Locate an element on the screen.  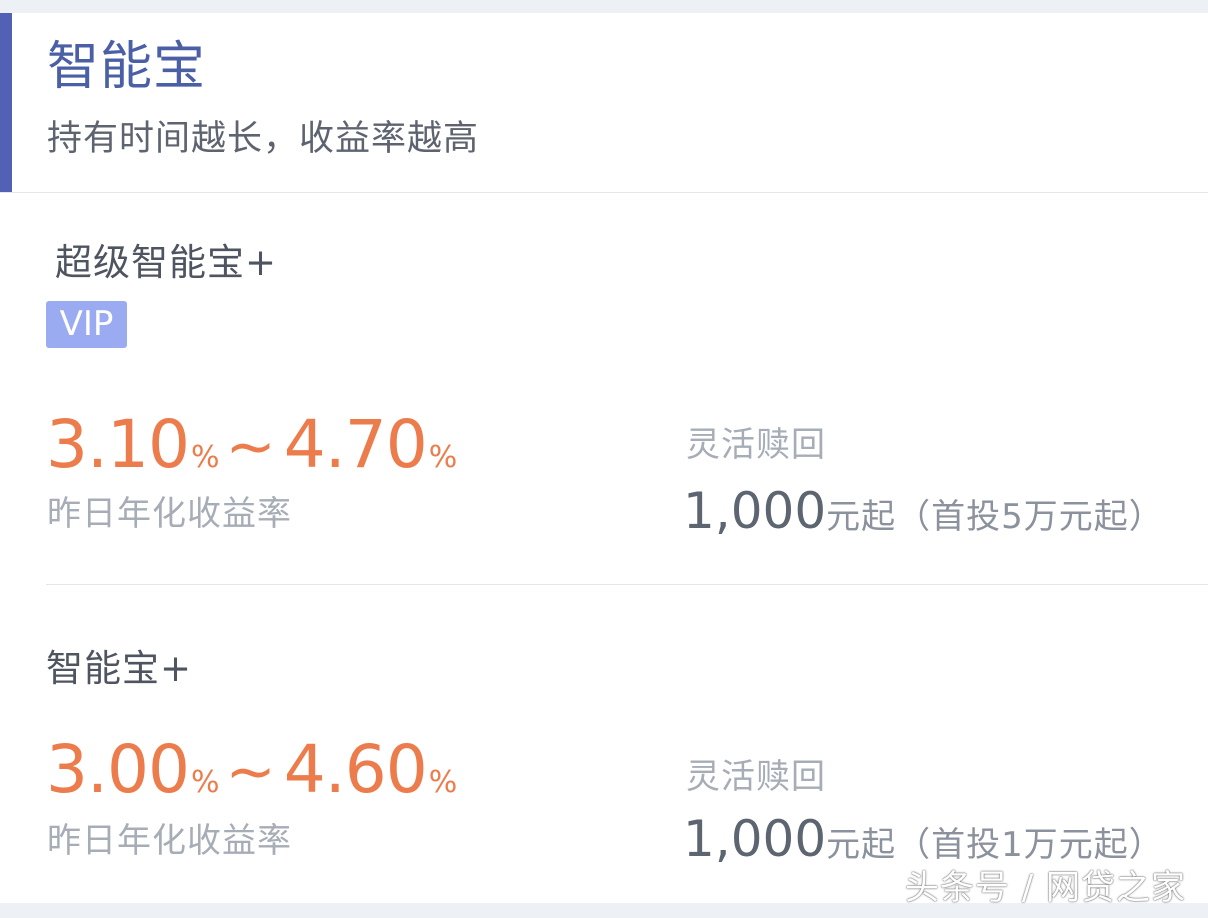
rate-range: 3.00% ~4.60% is located at coordinates (254, 770).